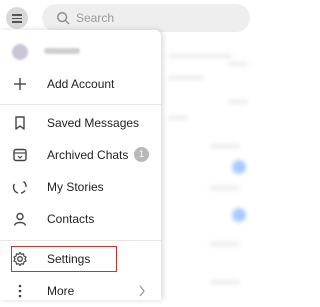 The width and height of the screenshot is (320, 307). What do you see at coordinates (88, 155) in the screenshot?
I see `archived-chats-label: Archived Chats` at bounding box center [88, 155].